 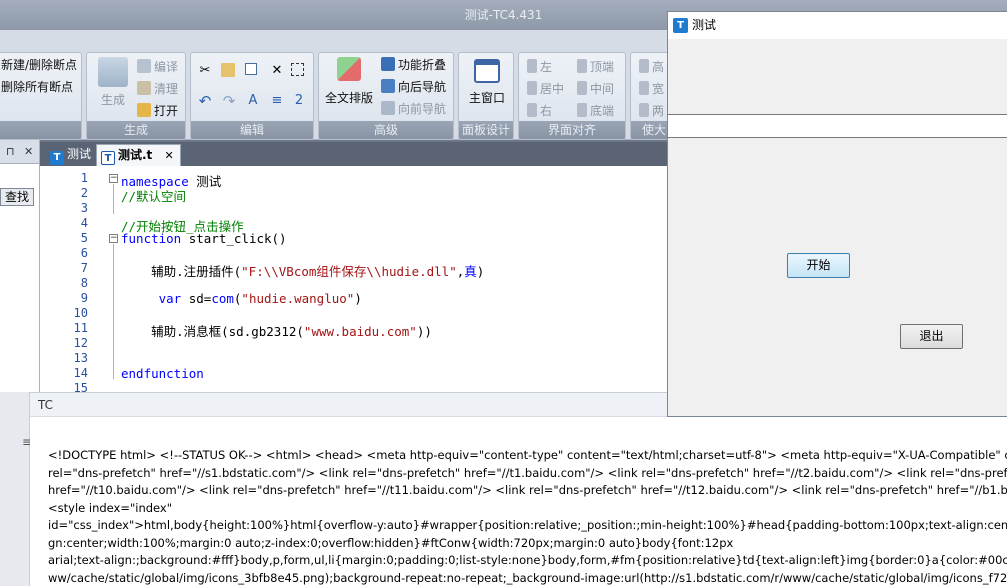 What do you see at coordinates (931, 336) in the screenshot?
I see `exit-button: 退出` at bounding box center [931, 336].